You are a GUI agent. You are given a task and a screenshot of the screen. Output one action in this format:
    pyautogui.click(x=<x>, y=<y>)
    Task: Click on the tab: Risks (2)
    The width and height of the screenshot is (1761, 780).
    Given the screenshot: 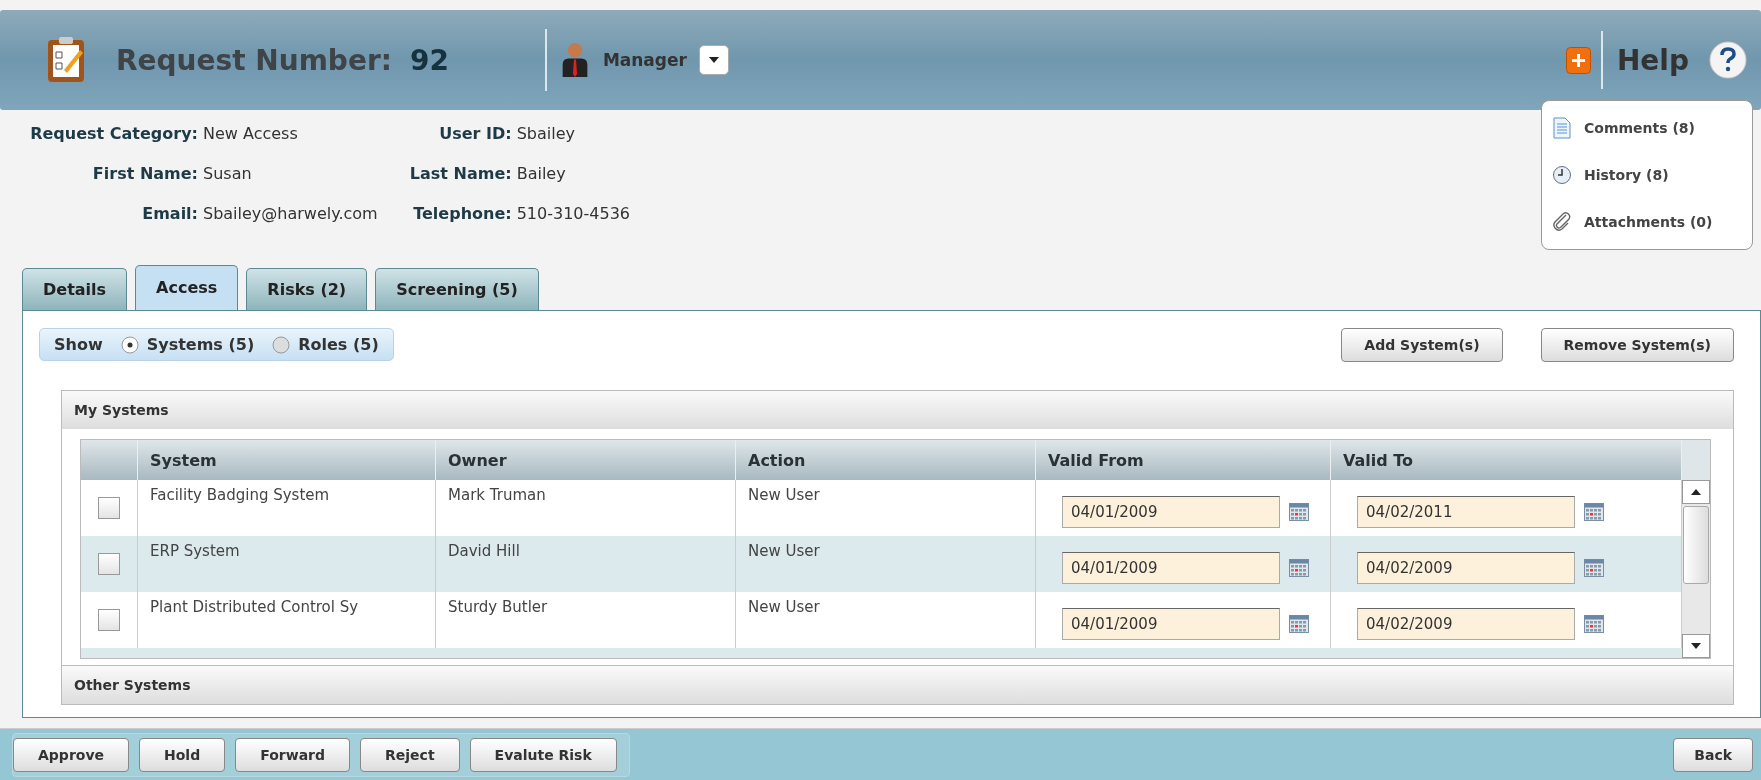 What is the action you would take?
    pyautogui.click(x=307, y=289)
    